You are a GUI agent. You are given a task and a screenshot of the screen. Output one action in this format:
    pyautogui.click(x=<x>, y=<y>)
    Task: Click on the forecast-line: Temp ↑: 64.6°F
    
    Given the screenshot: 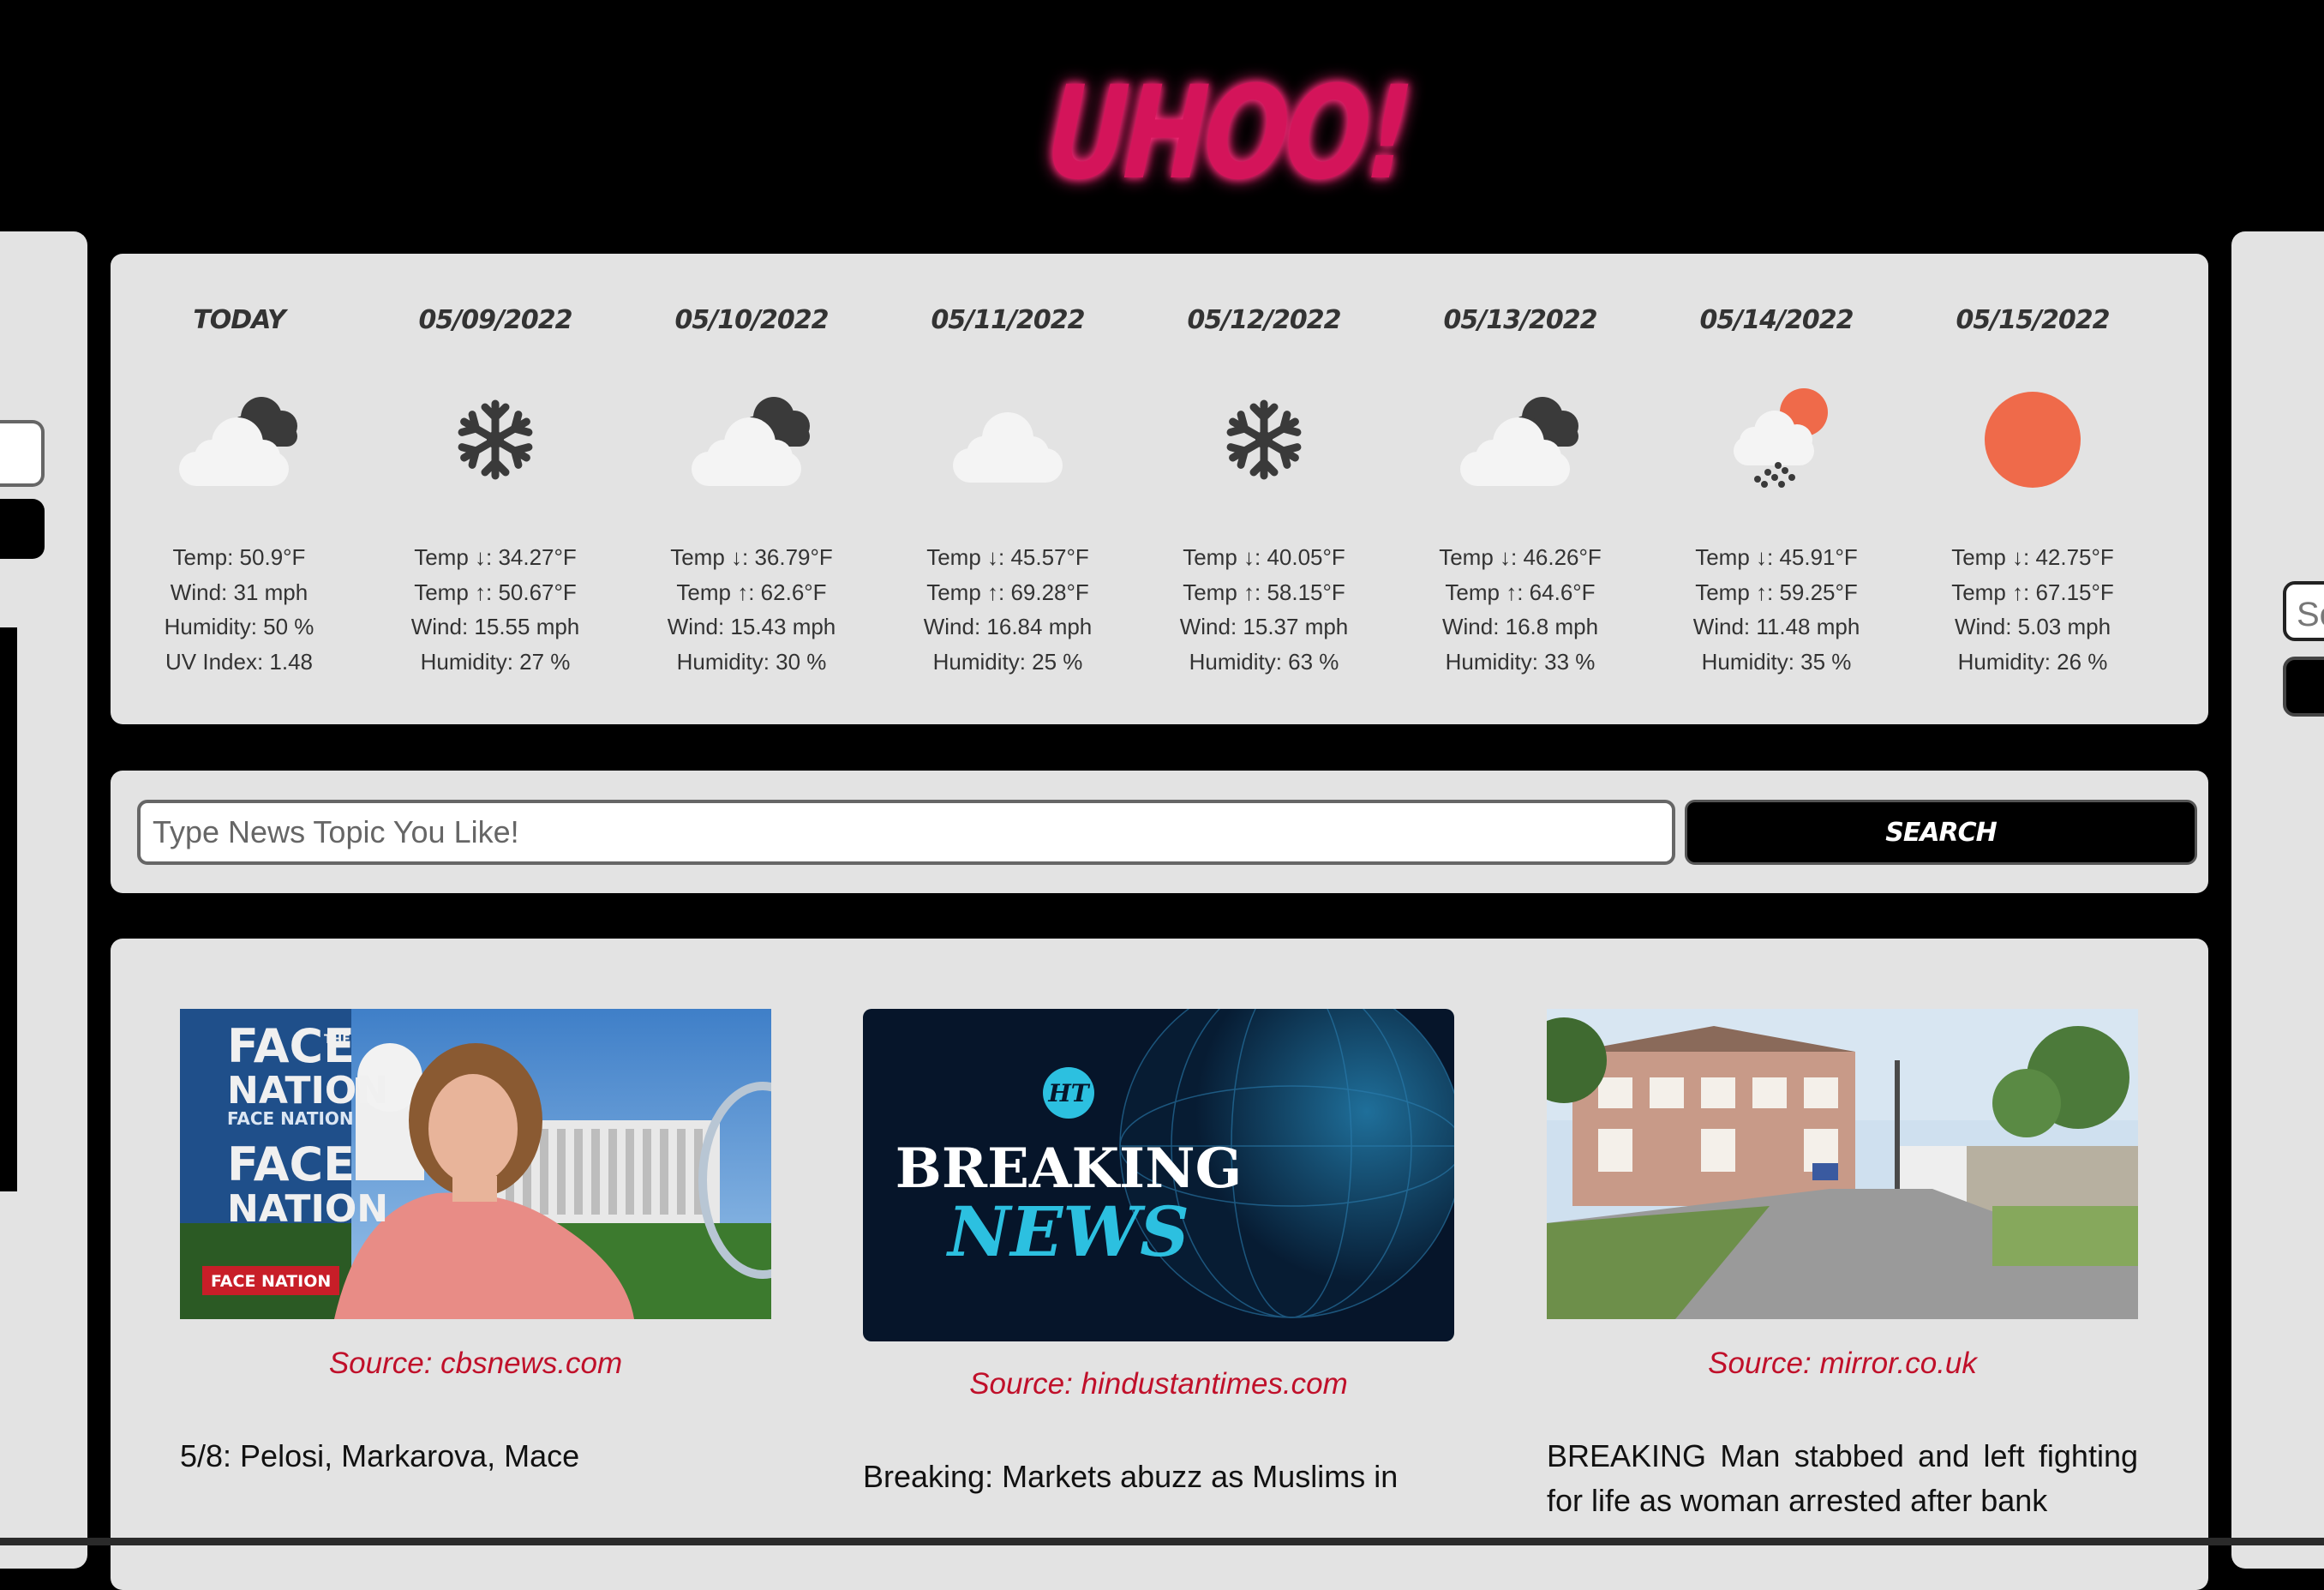 What is the action you would take?
    pyautogui.click(x=1521, y=592)
    